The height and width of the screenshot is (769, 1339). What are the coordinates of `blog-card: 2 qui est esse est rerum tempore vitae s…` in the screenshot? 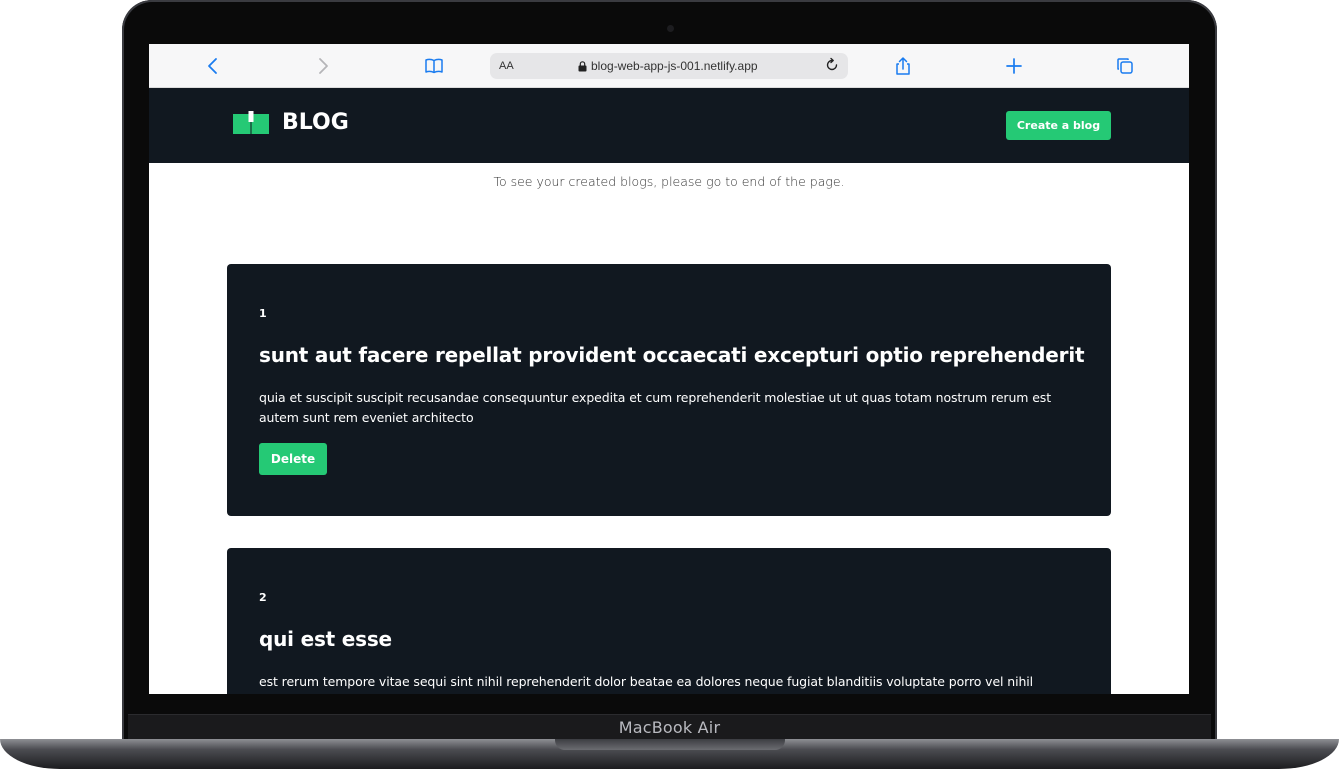 It's located at (669, 621).